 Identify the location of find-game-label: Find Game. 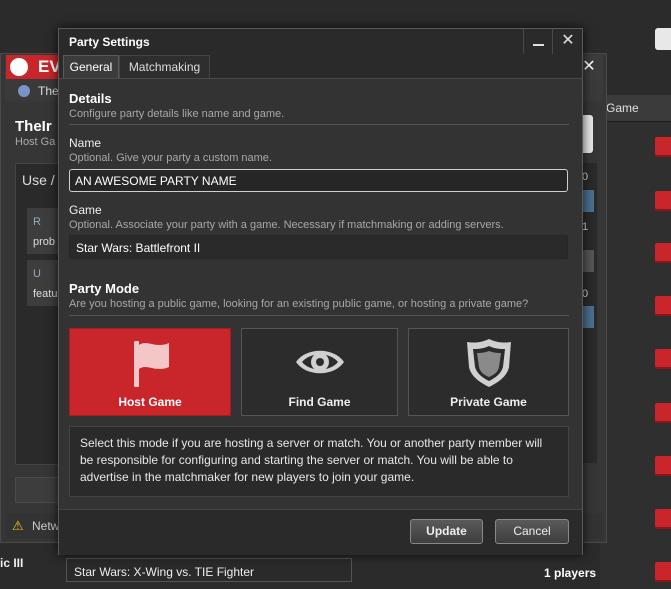
(319, 402).